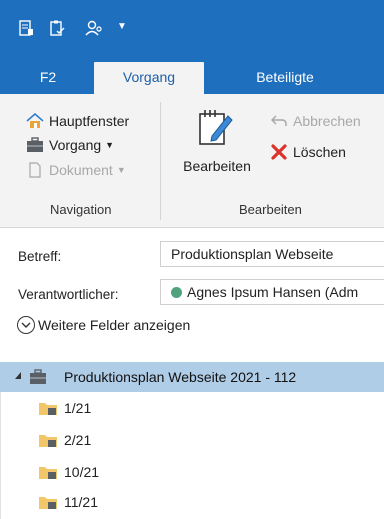 This screenshot has height=519, width=384. I want to click on loeschen-button: Löschen, so click(308, 152).